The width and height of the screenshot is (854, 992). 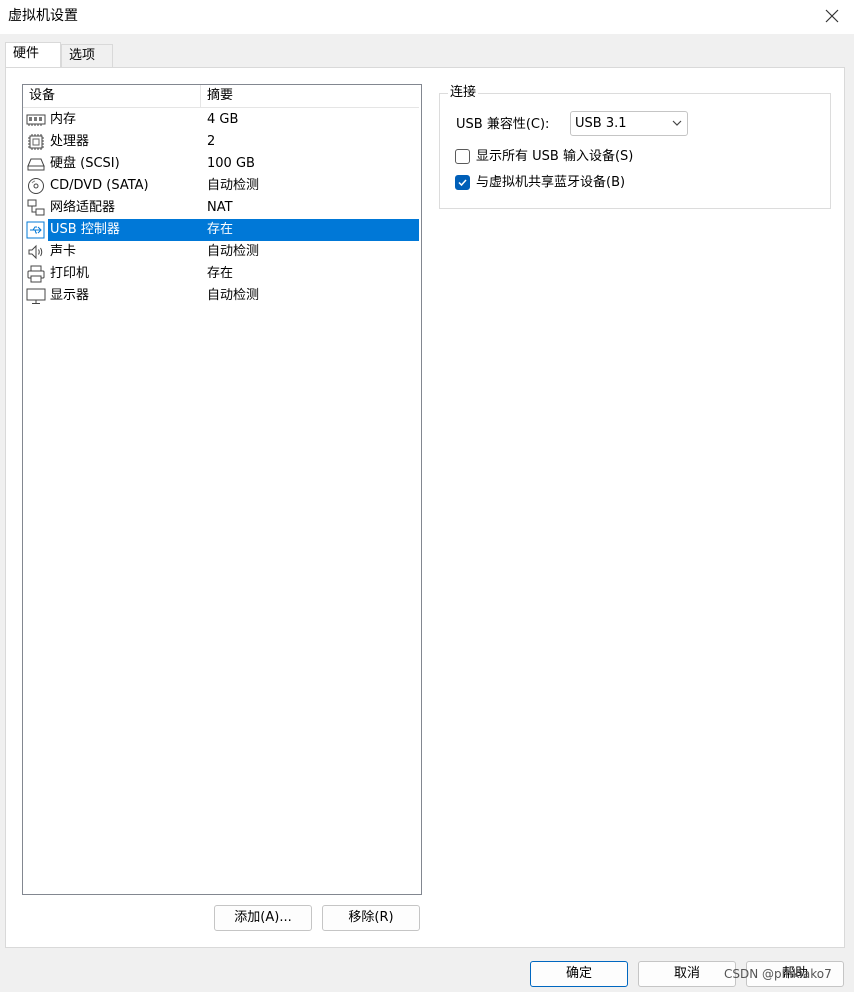 I want to click on column-header-summary: 摘要, so click(x=220, y=96).